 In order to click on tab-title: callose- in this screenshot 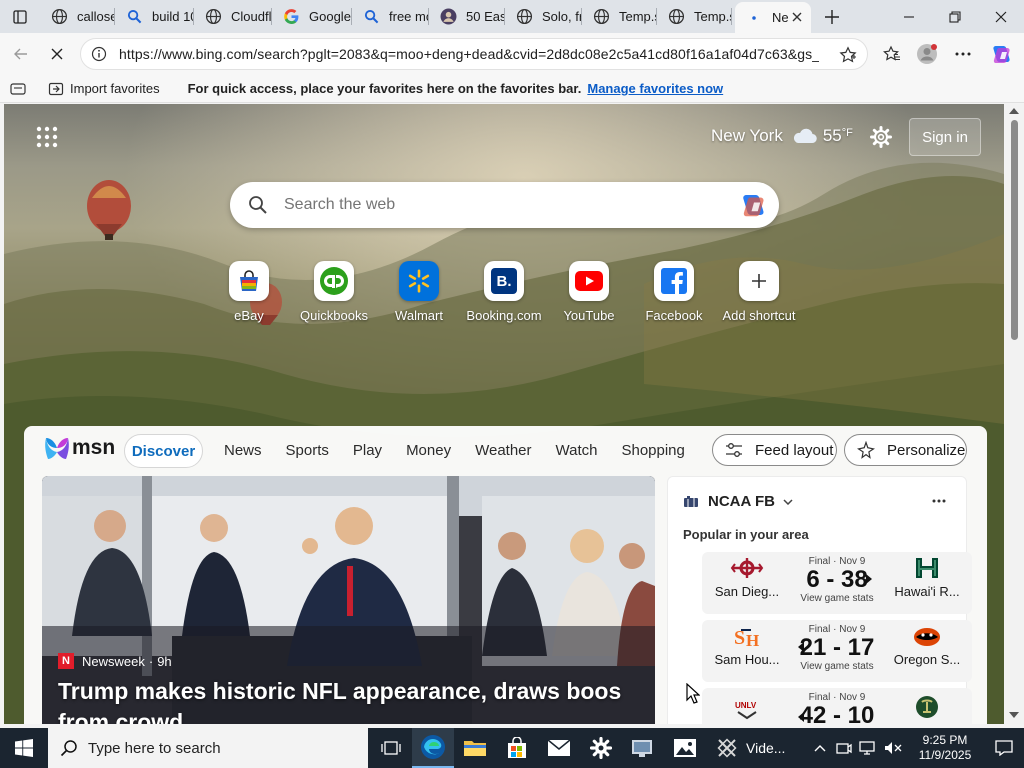, I will do `click(96, 16)`.